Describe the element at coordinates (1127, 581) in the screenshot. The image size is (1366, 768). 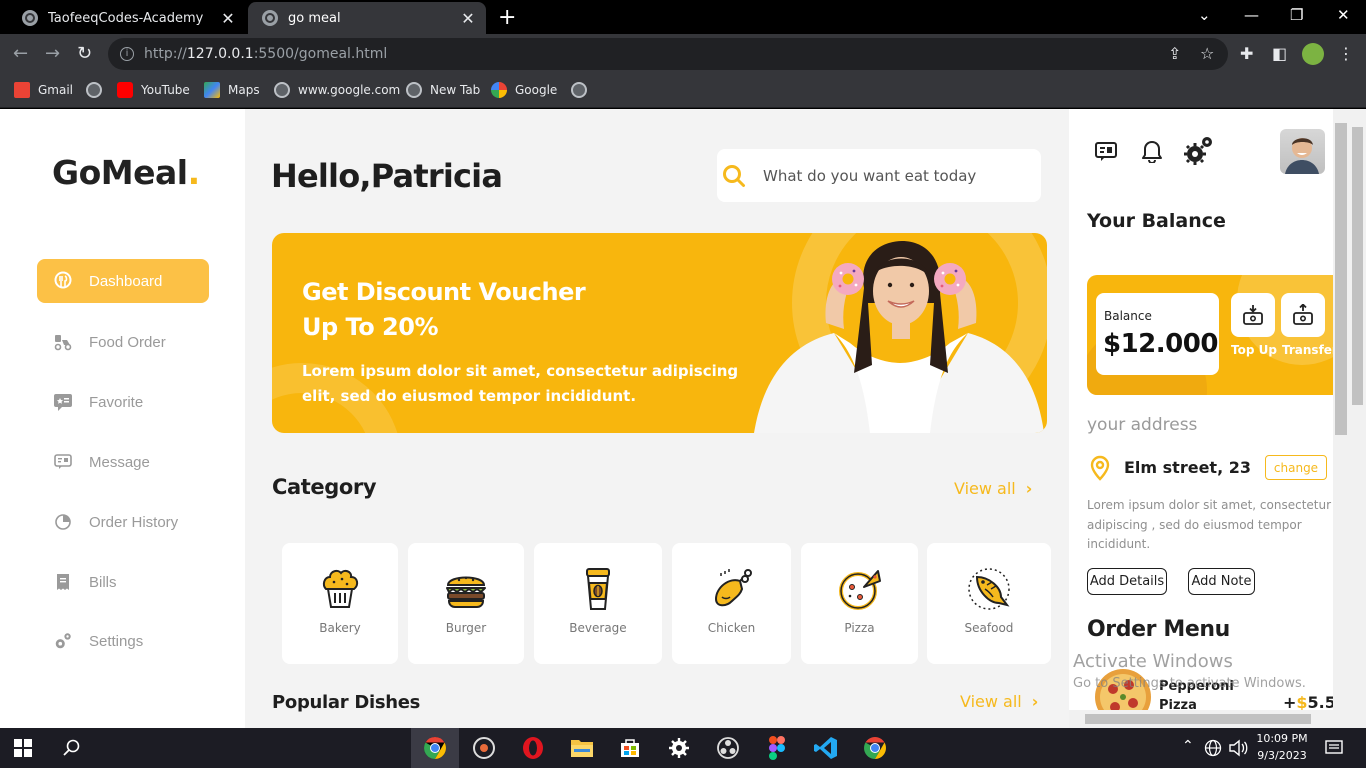
I see `add-details-button: Add Details` at that location.